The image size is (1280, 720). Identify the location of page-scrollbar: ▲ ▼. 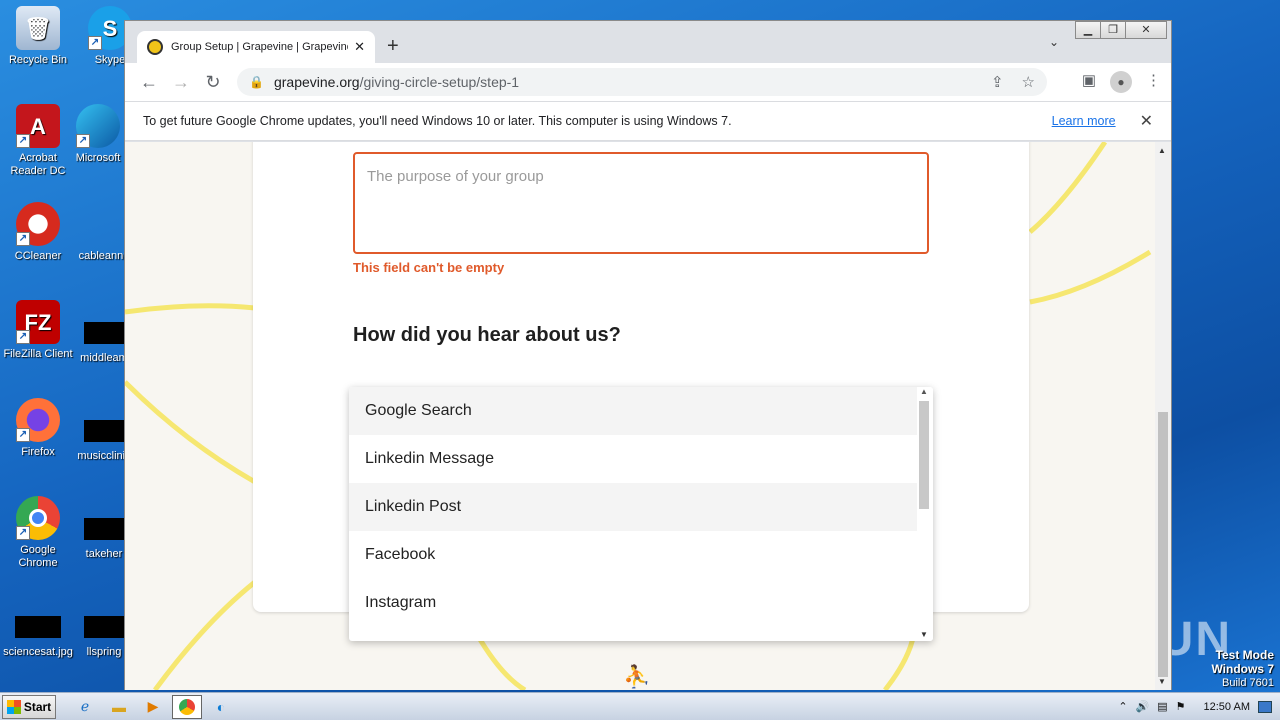
(1163, 416).